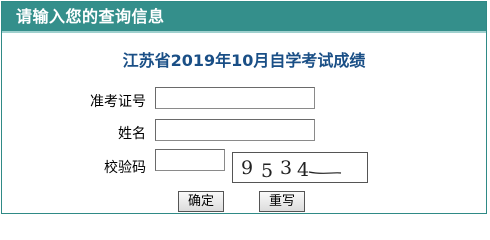 Image resolution: width=490 pixels, height=240 pixels. I want to click on confirm-button: 确定, so click(201, 201).